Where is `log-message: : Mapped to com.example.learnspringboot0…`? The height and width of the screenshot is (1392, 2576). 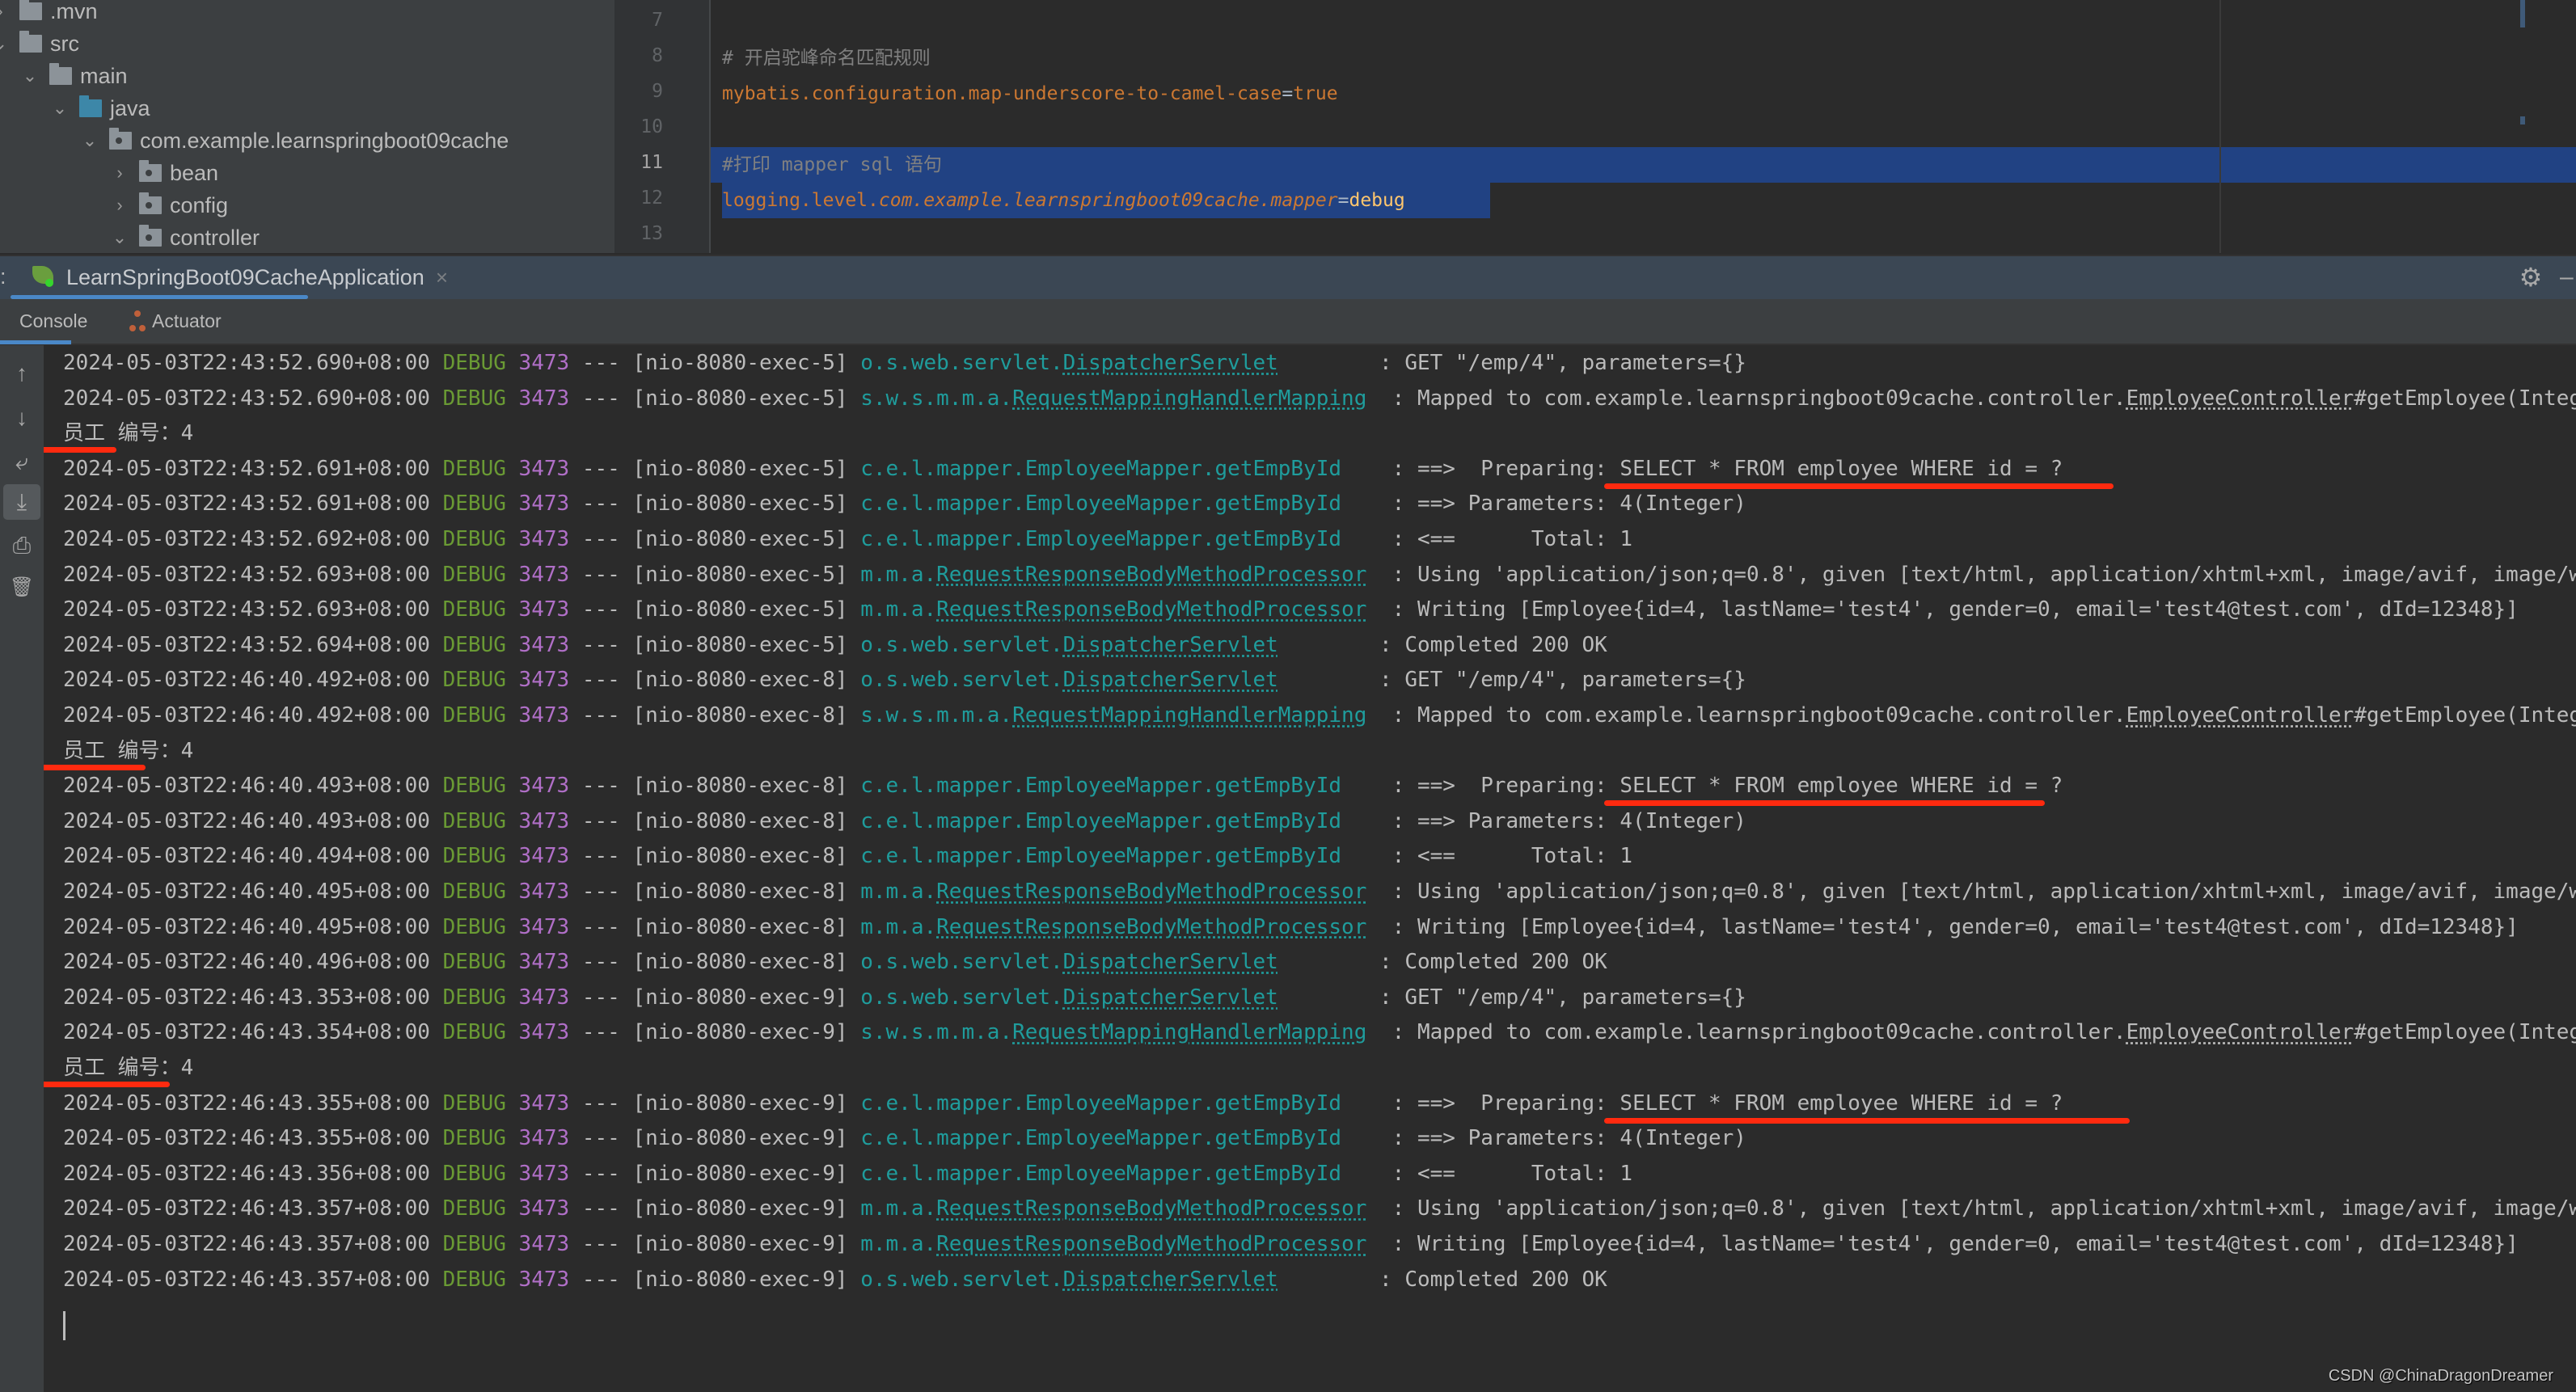 log-message: : Mapped to com.example.learnspringboot0… is located at coordinates (1984, 1032).